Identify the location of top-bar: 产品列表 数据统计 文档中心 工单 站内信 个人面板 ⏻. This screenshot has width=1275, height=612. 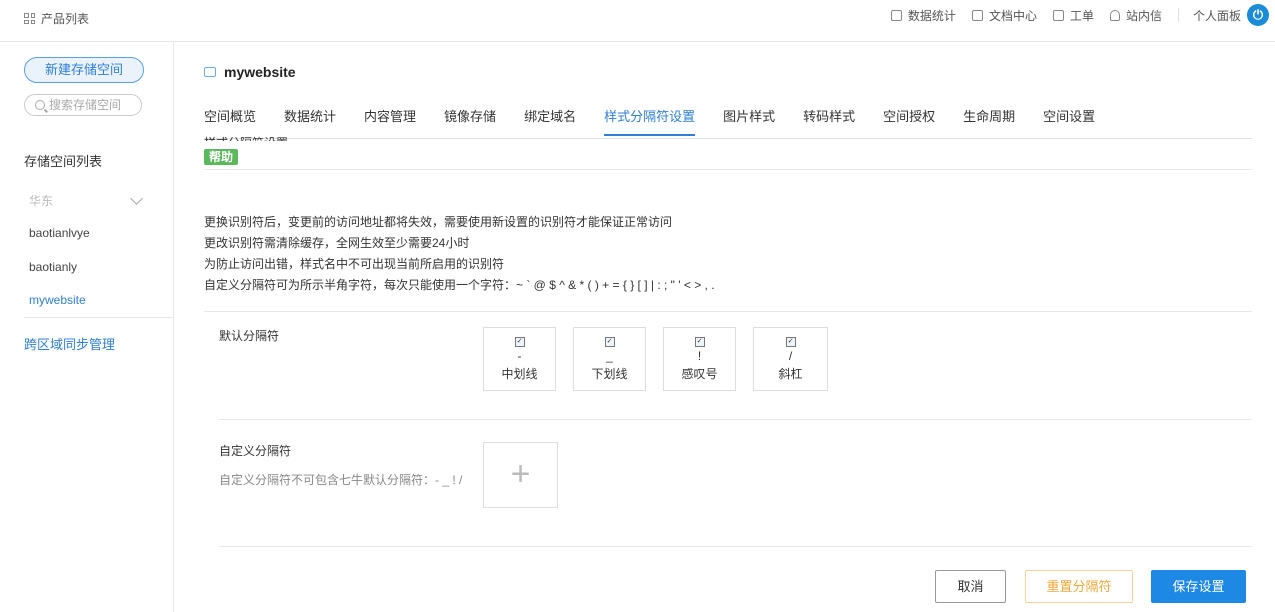
(637, 21).